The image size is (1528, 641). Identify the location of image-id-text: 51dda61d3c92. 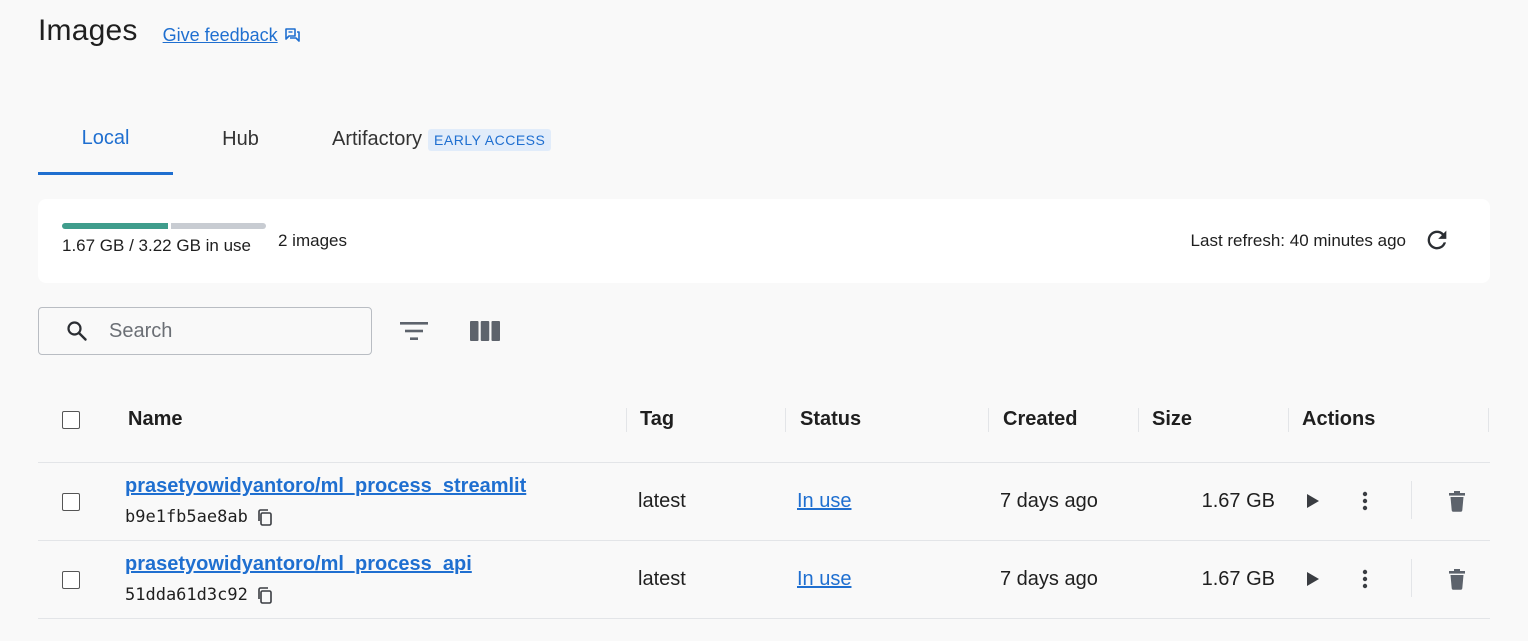
(186, 595).